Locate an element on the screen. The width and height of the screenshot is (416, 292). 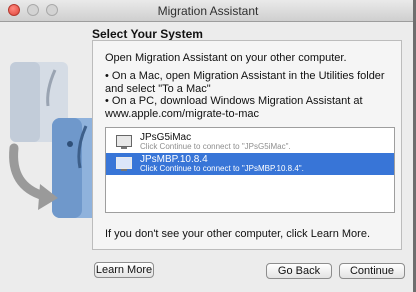
learn-more-button: Learn More is located at coordinates (124, 270).